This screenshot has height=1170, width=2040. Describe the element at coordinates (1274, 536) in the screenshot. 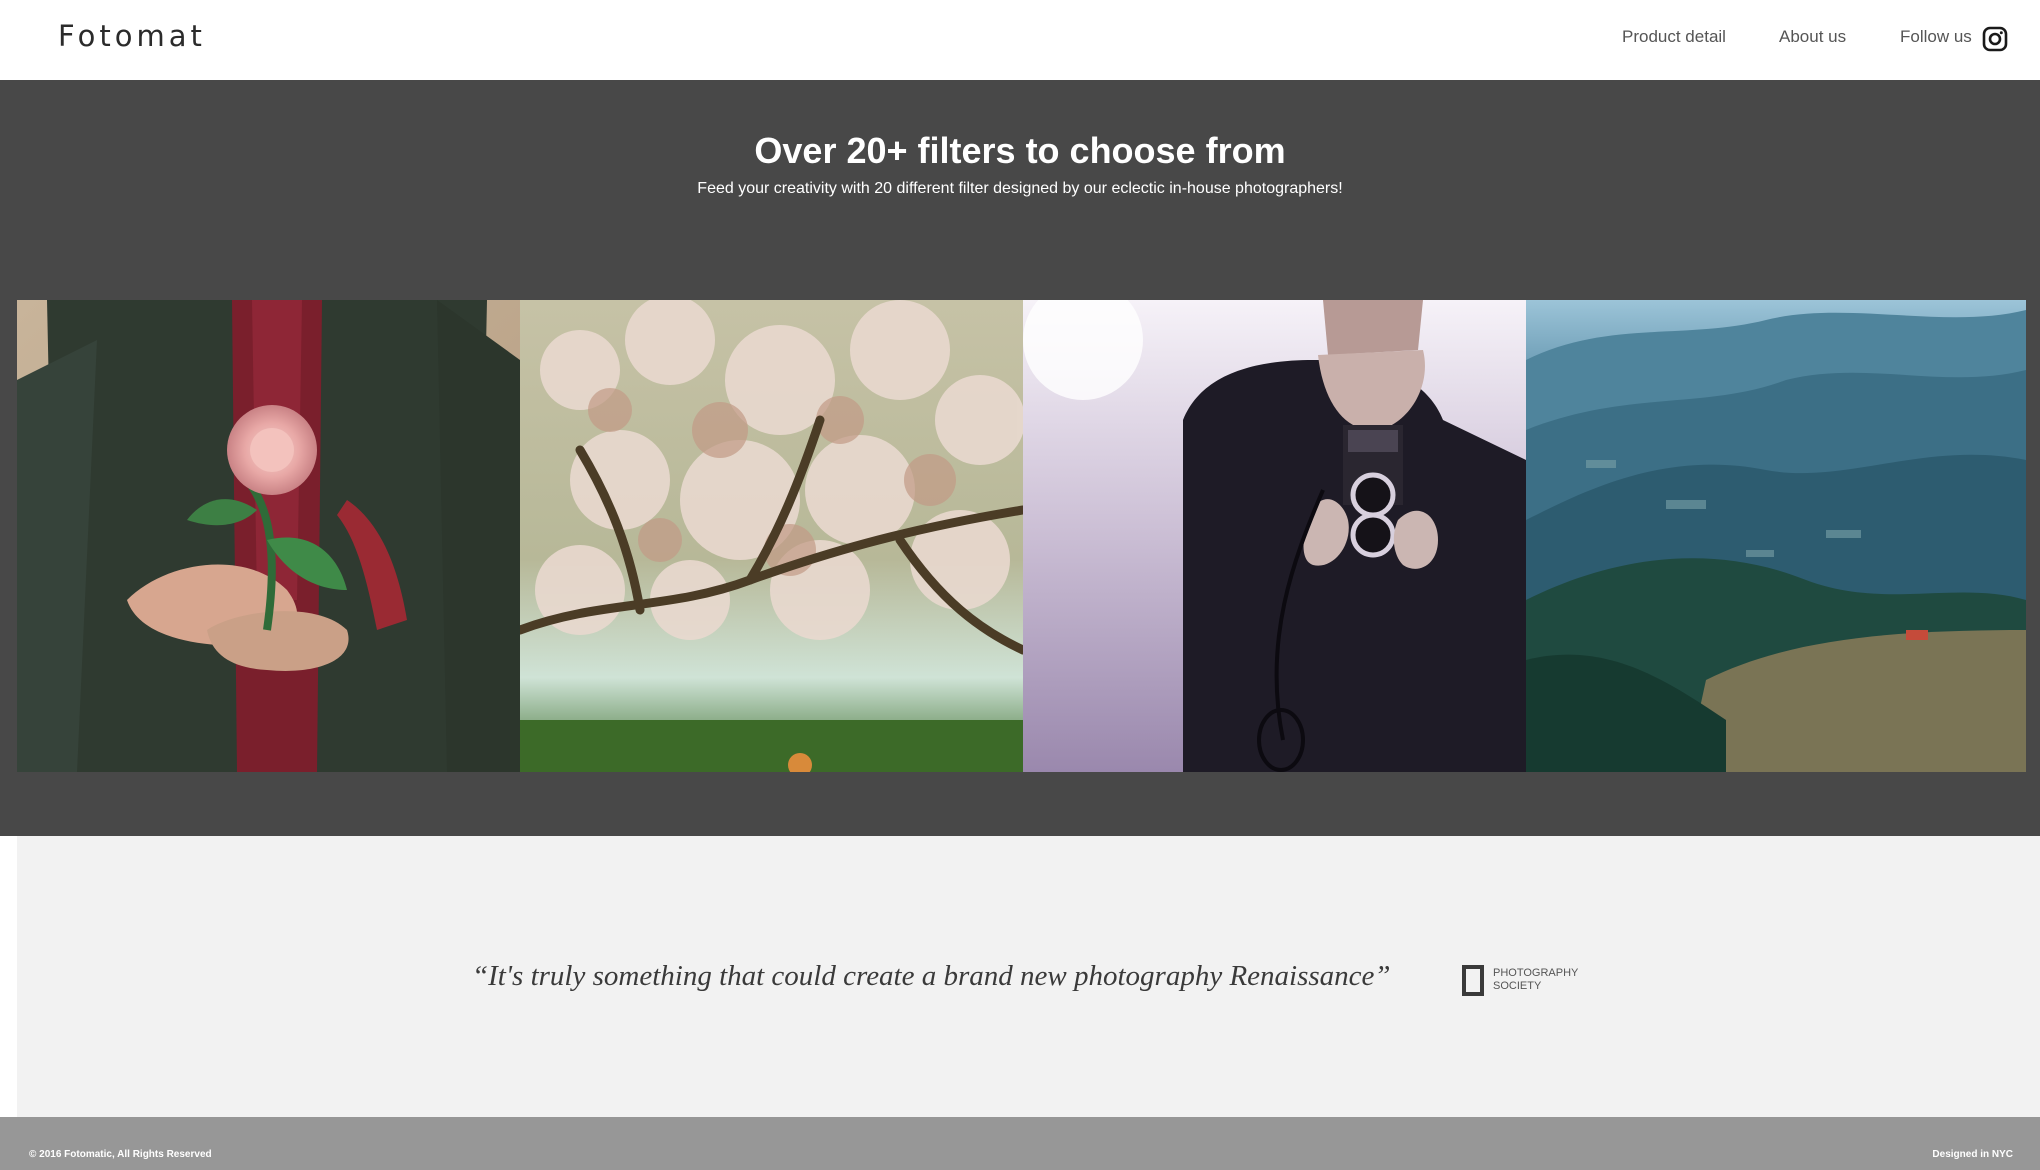

I see `photo-man-with-camera` at that location.